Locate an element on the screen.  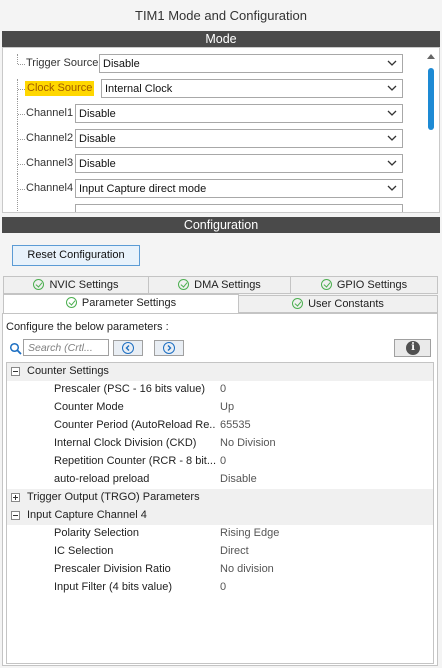
tab-label: Parameter Settings is located at coordinates (129, 303).